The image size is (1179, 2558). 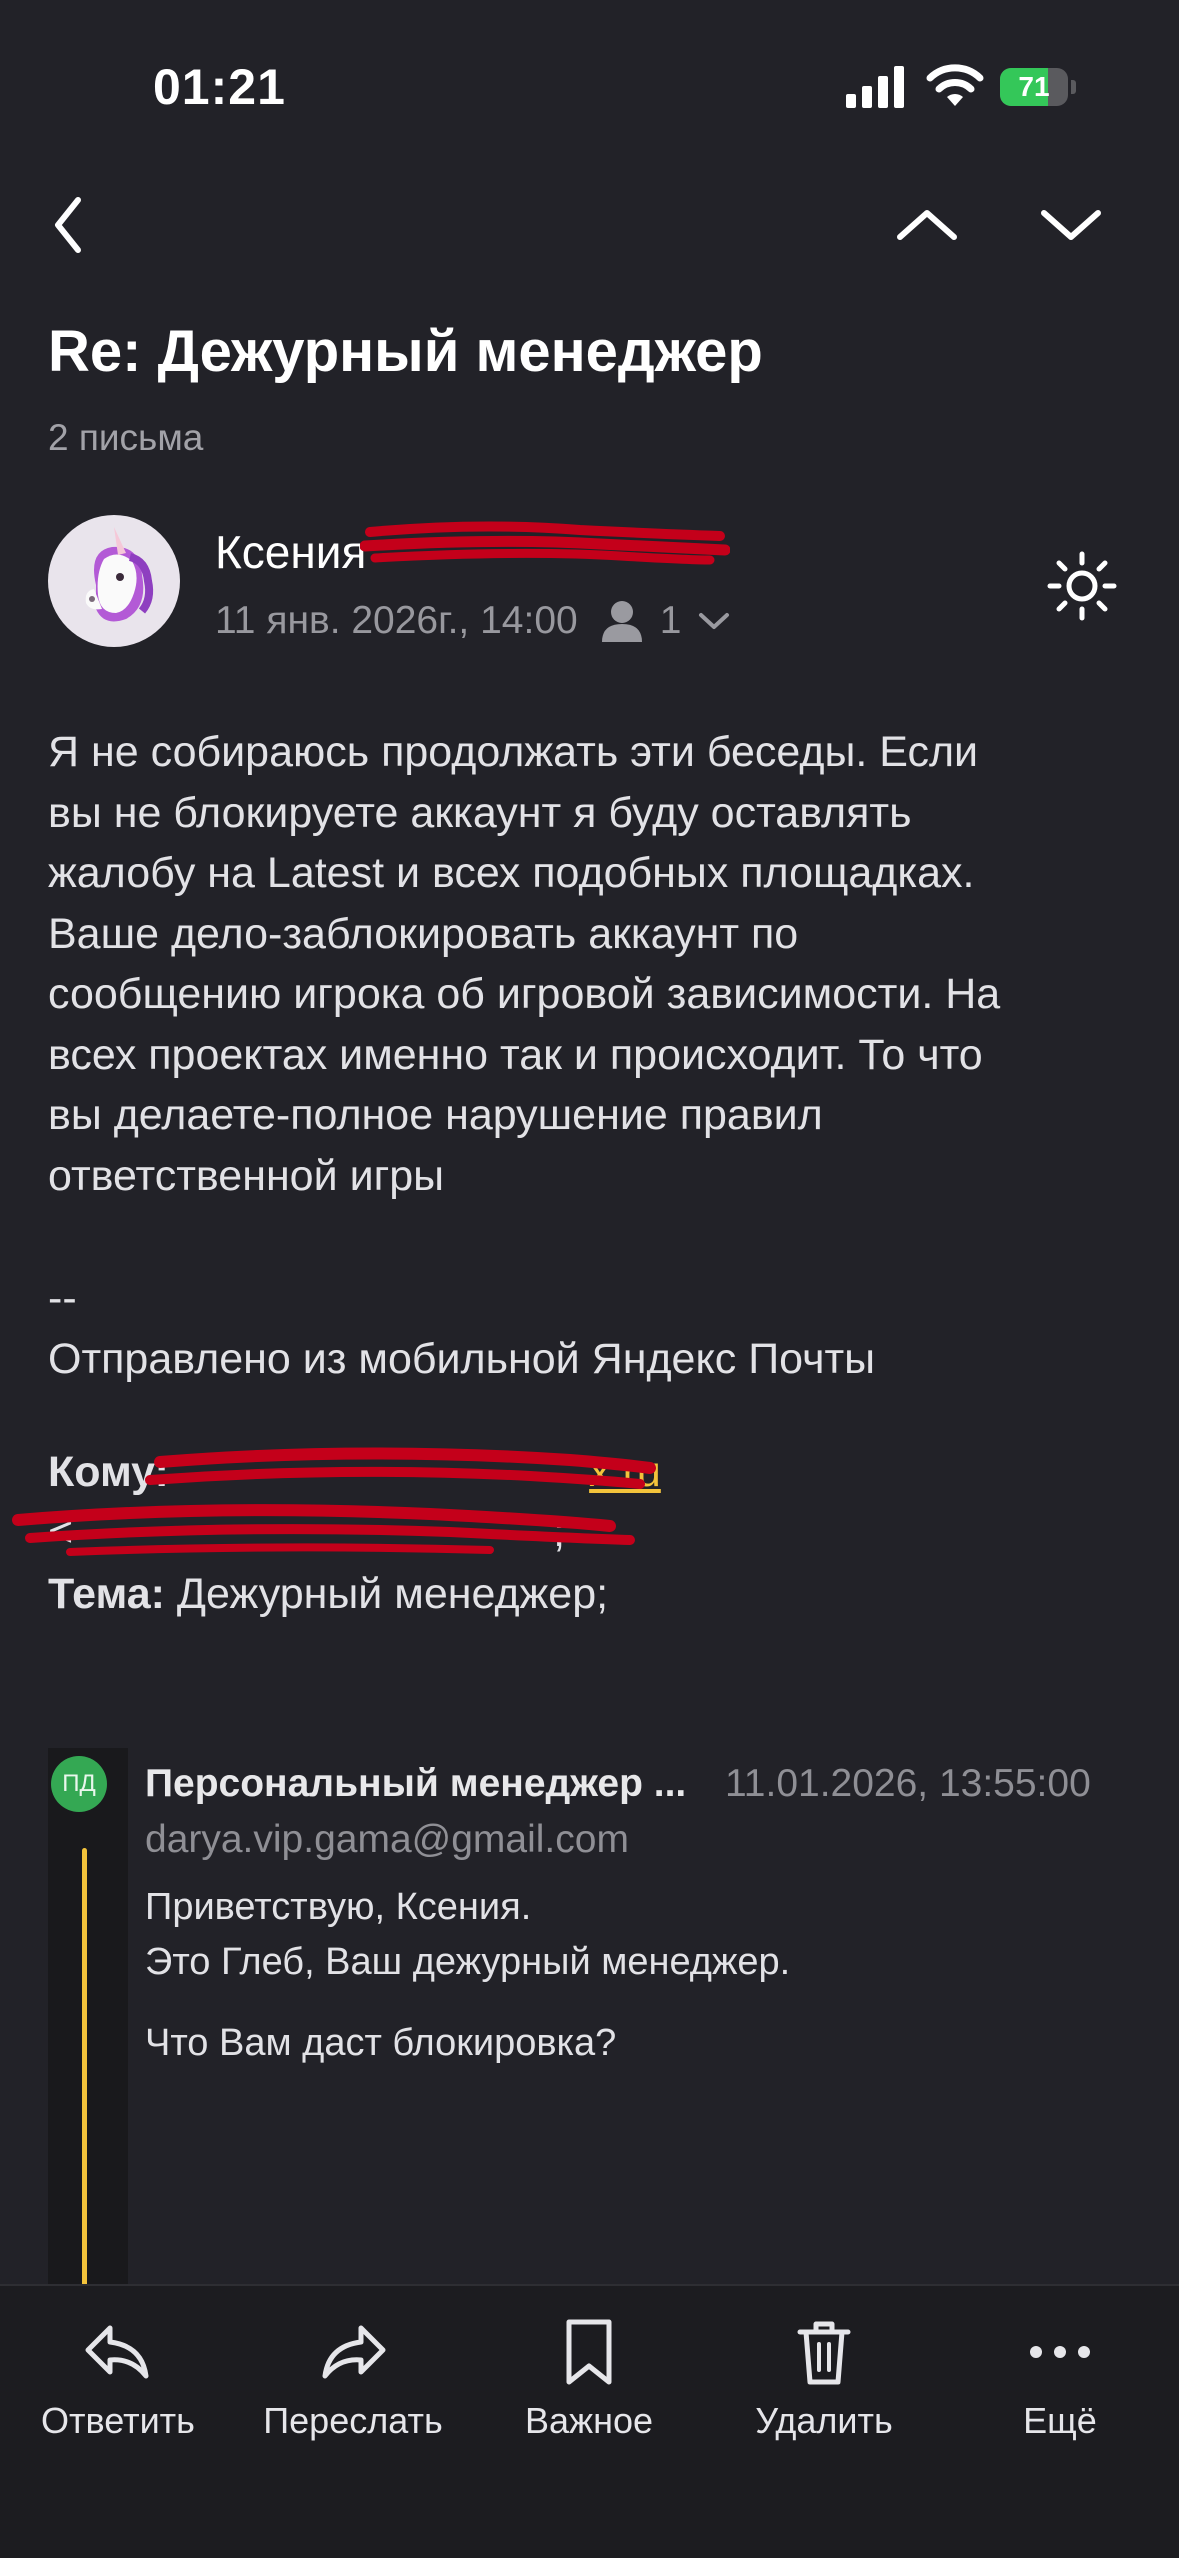 I want to click on cellular-signal-icon, so click(x=875, y=87).